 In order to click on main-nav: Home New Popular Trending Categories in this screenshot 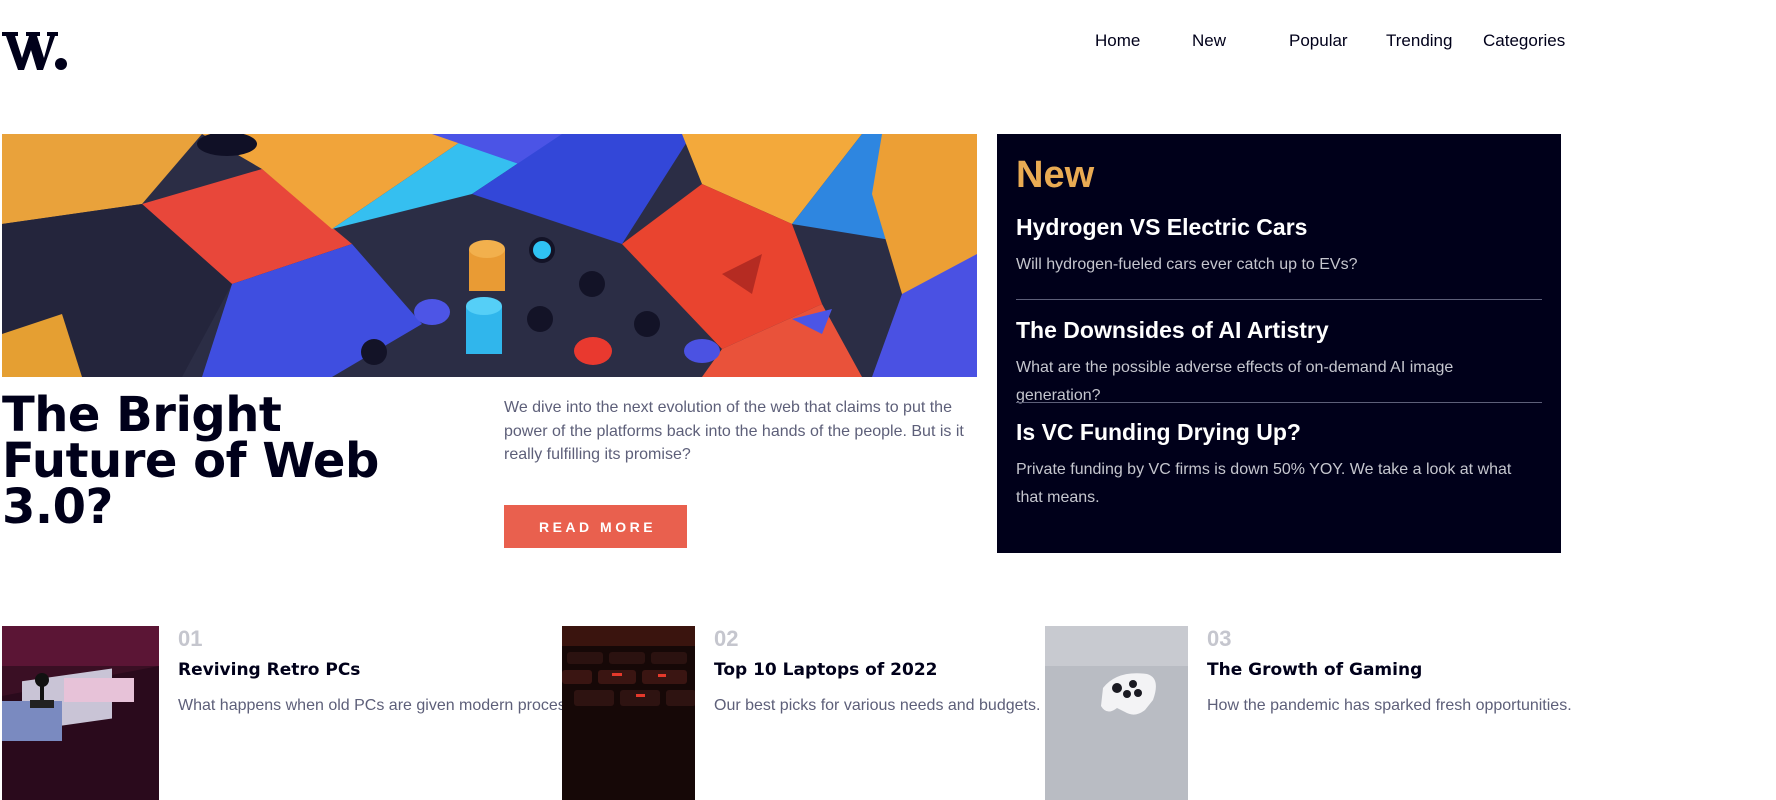, I will do `click(888, 43)`.